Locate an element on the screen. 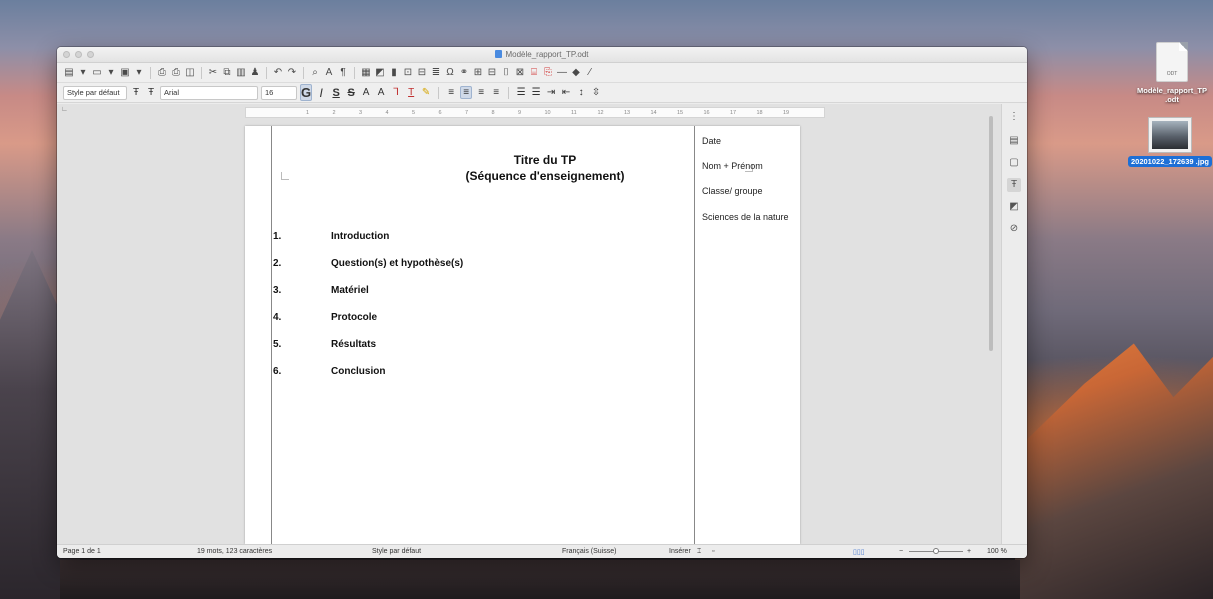  footnote-icon: ⊞ is located at coordinates (478, 73).